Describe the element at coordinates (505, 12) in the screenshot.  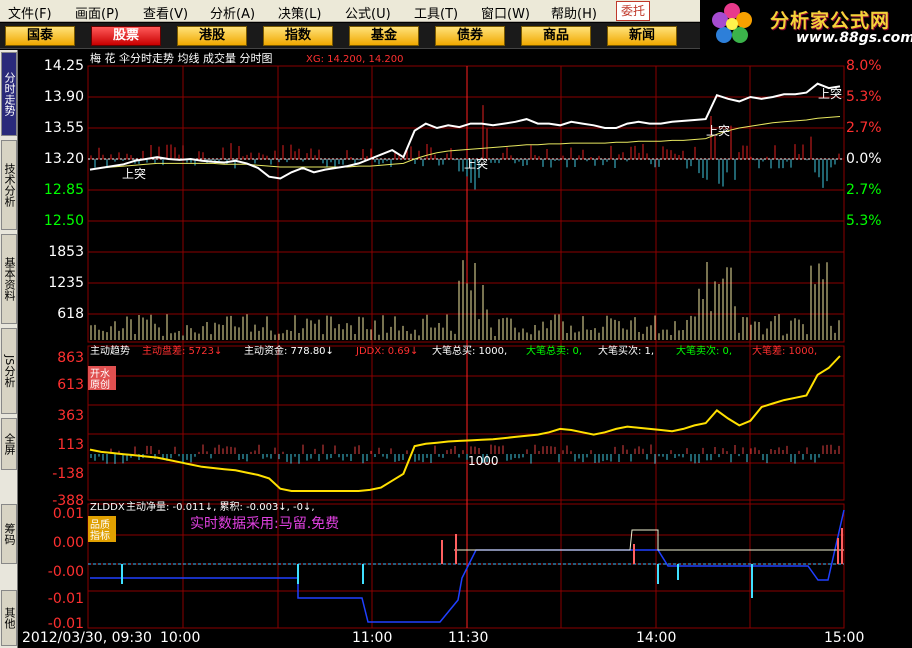
I see `menu-window: 窗口(W)` at that location.